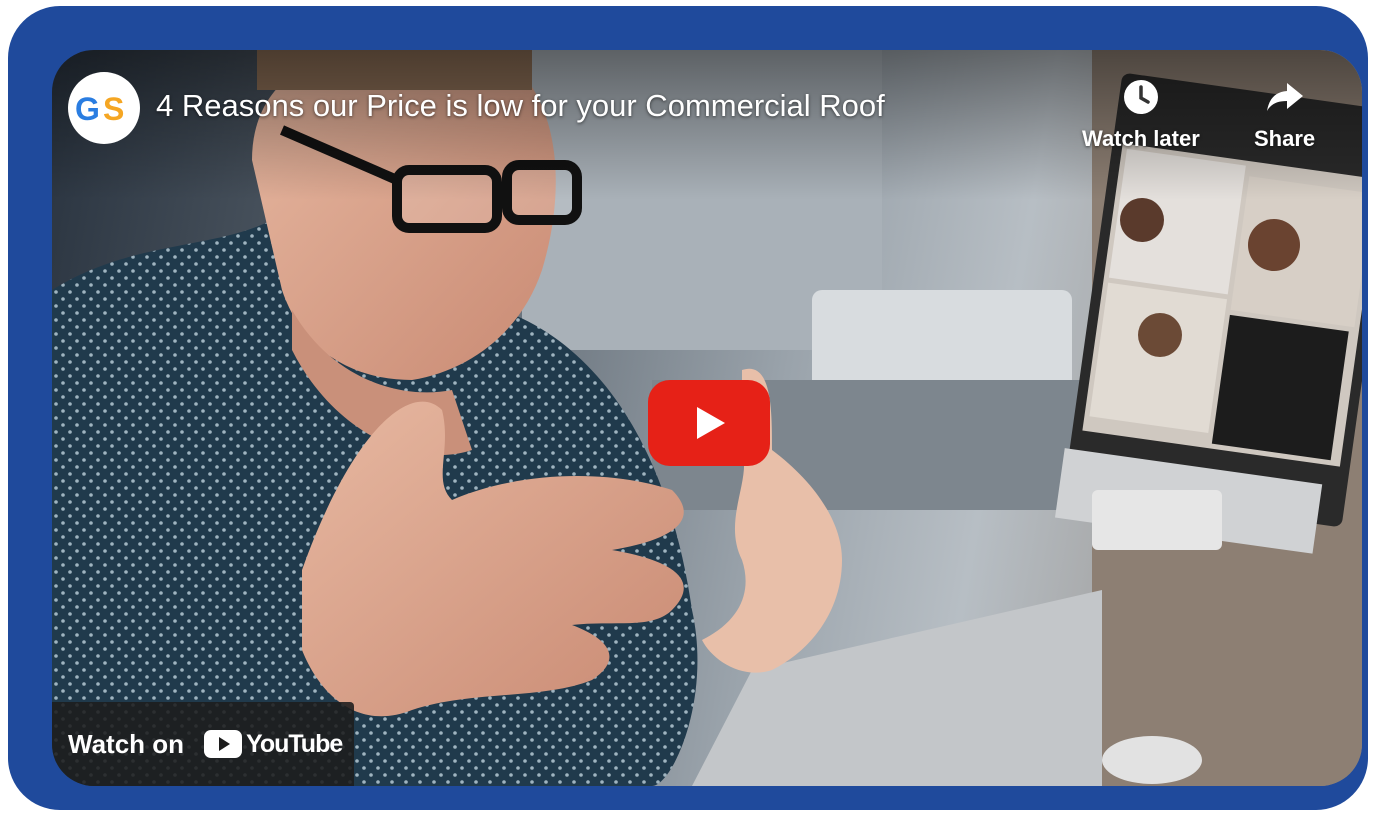  I want to click on youtube-logo: YouTube, so click(273, 744).